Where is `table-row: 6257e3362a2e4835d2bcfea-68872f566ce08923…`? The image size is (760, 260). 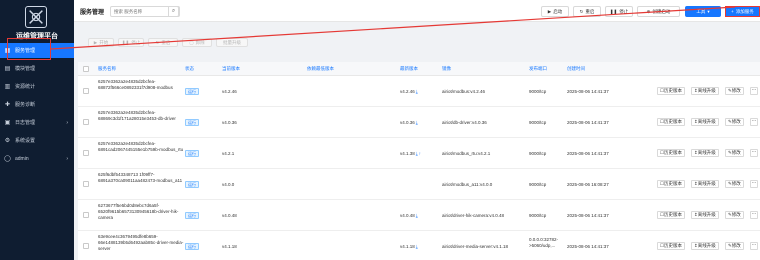
table-row: 6257e3362a2e4835d2bcfea-68872f566ce08923… is located at coordinates (419, 91).